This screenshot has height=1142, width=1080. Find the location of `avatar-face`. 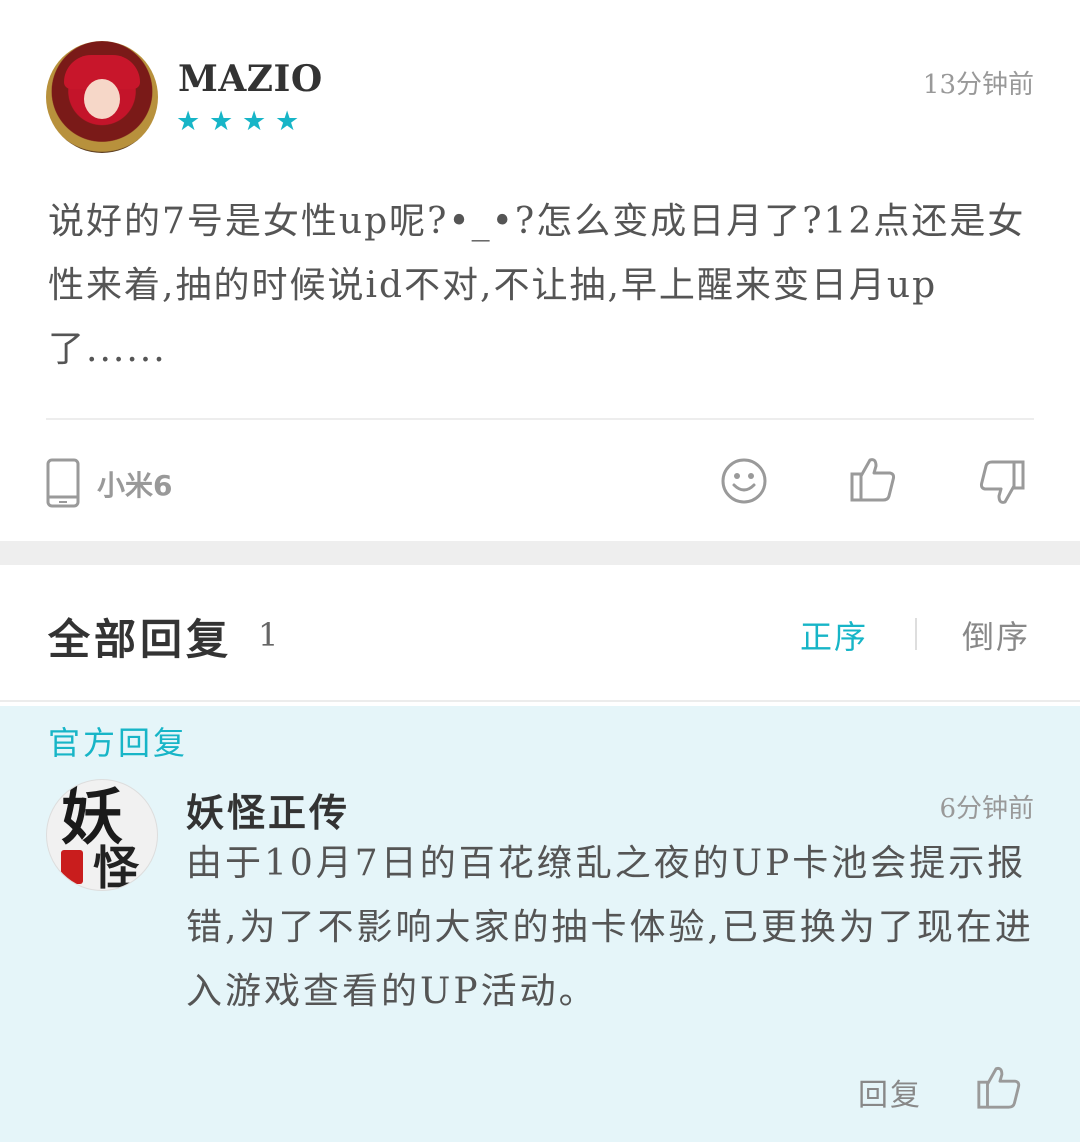

avatar-face is located at coordinates (102, 99).